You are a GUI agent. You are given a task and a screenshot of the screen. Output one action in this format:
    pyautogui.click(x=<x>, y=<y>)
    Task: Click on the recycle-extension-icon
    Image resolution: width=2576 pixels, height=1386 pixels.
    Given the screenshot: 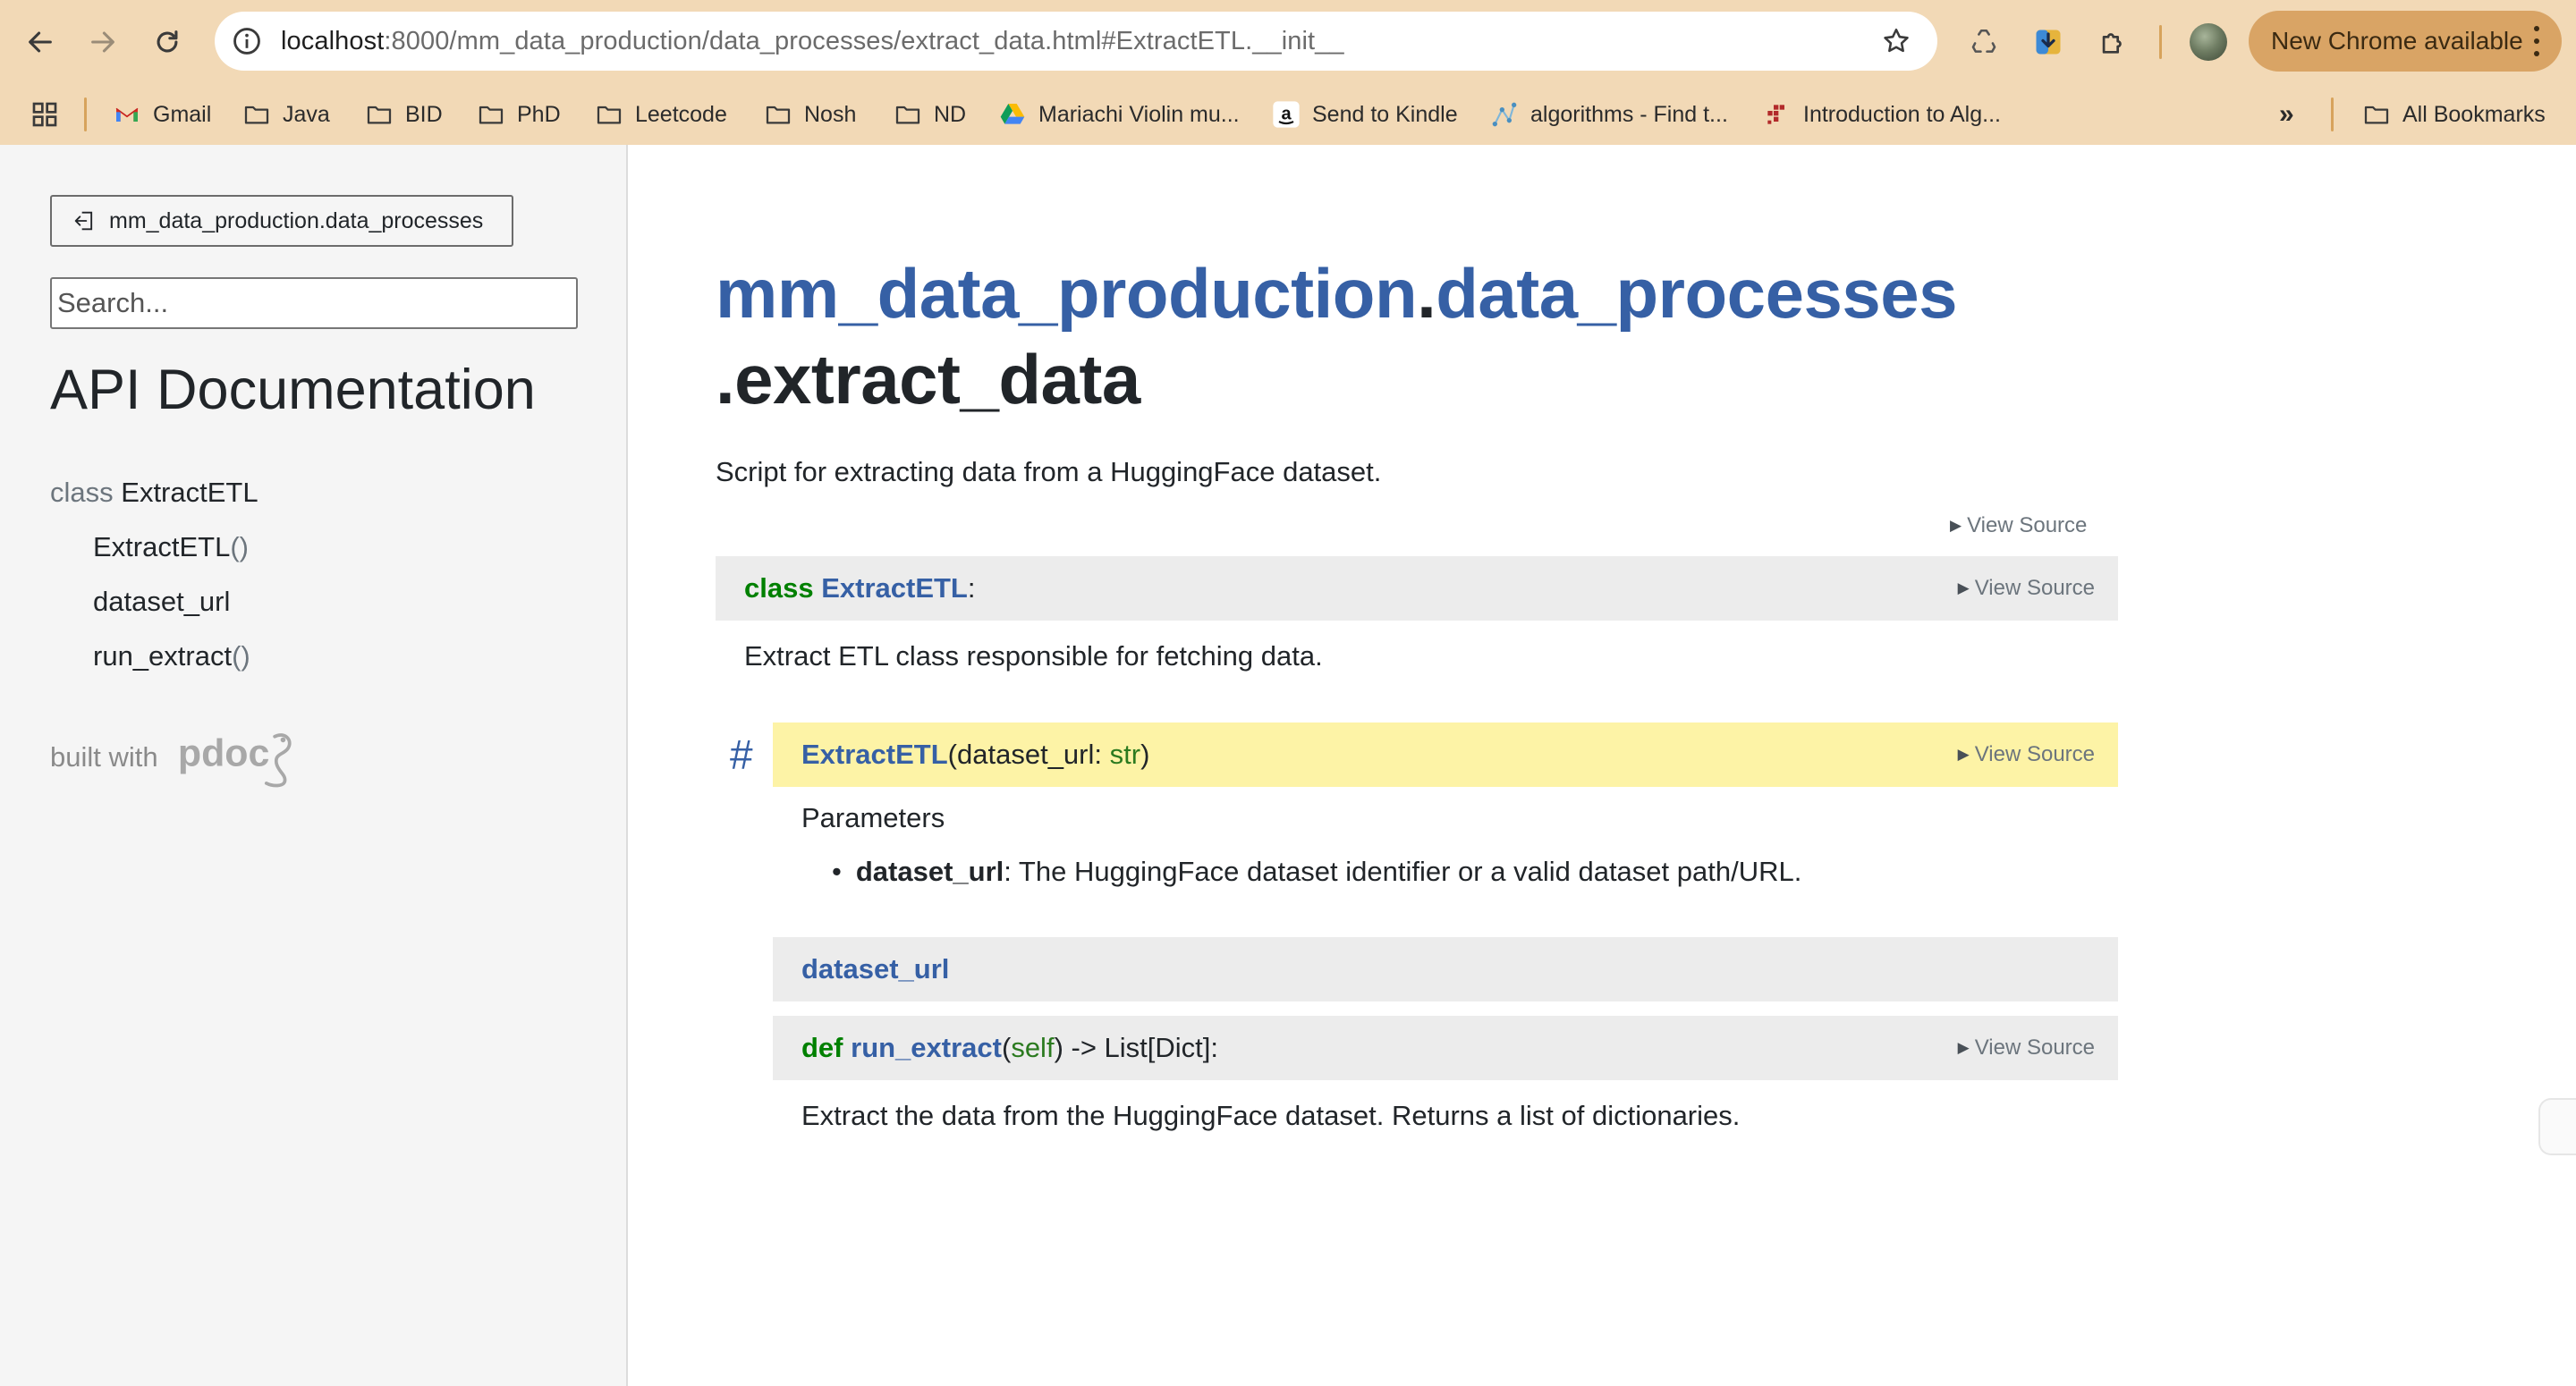 What is the action you would take?
    pyautogui.click(x=1984, y=42)
    